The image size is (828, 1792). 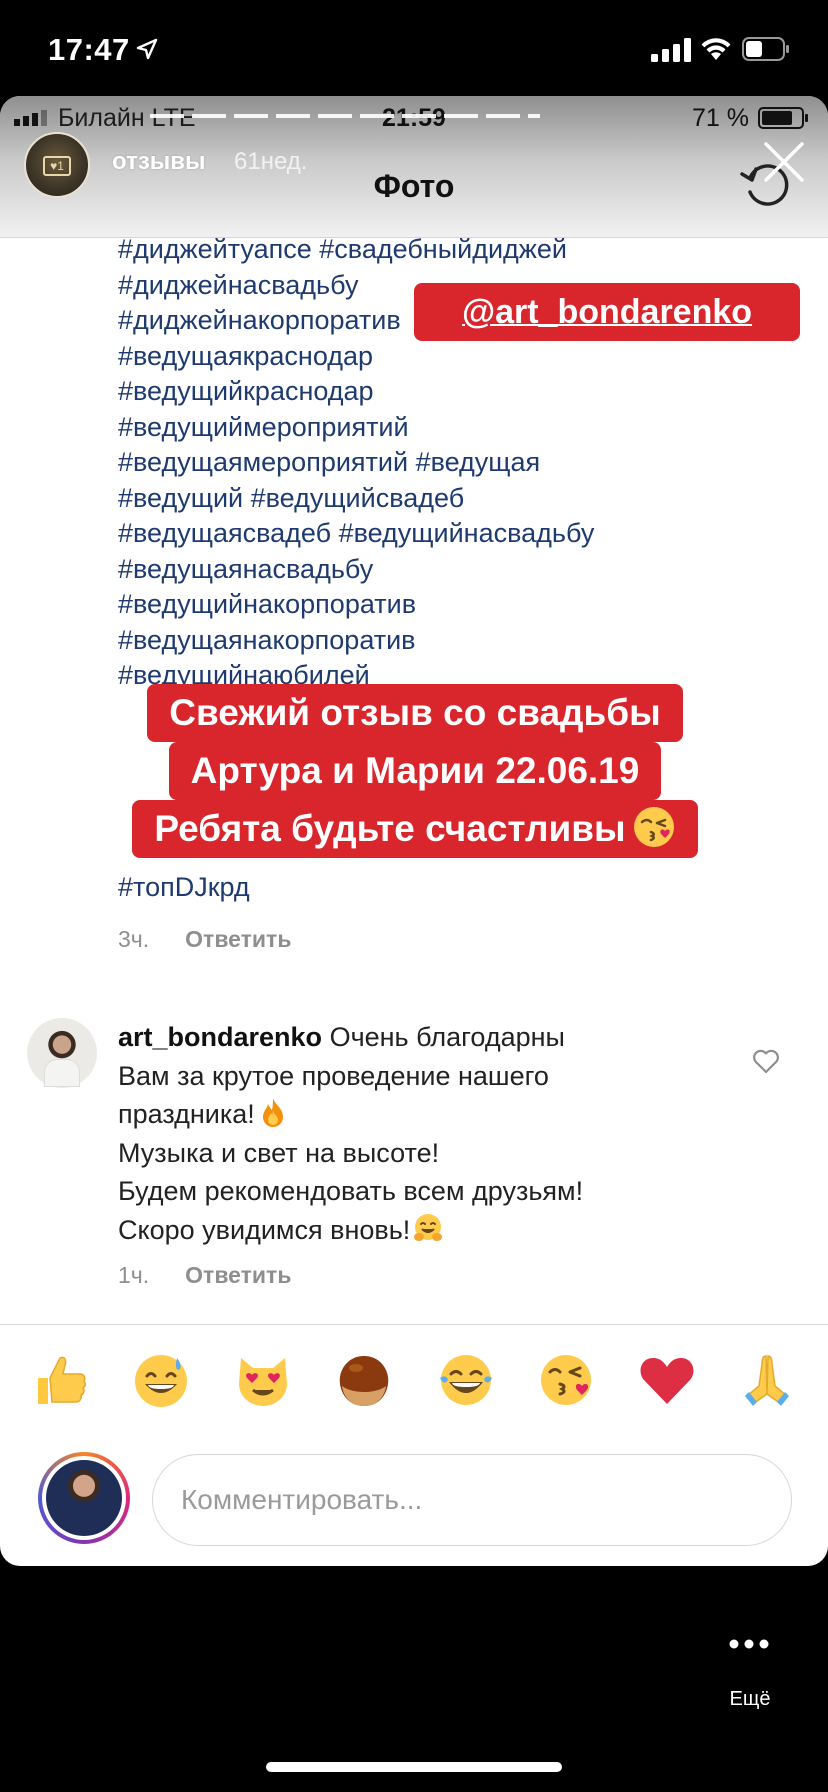 What do you see at coordinates (184, 887) in the screenshot?
I see `caption-last-tag: #топDJкрд` at bounding box center [184, 887].